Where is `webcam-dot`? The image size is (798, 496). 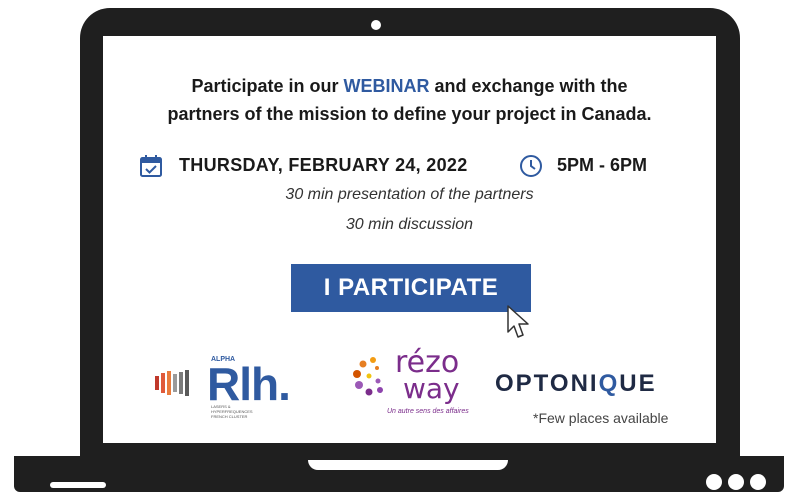 webcam-dot is located at coordinates (376, 25).